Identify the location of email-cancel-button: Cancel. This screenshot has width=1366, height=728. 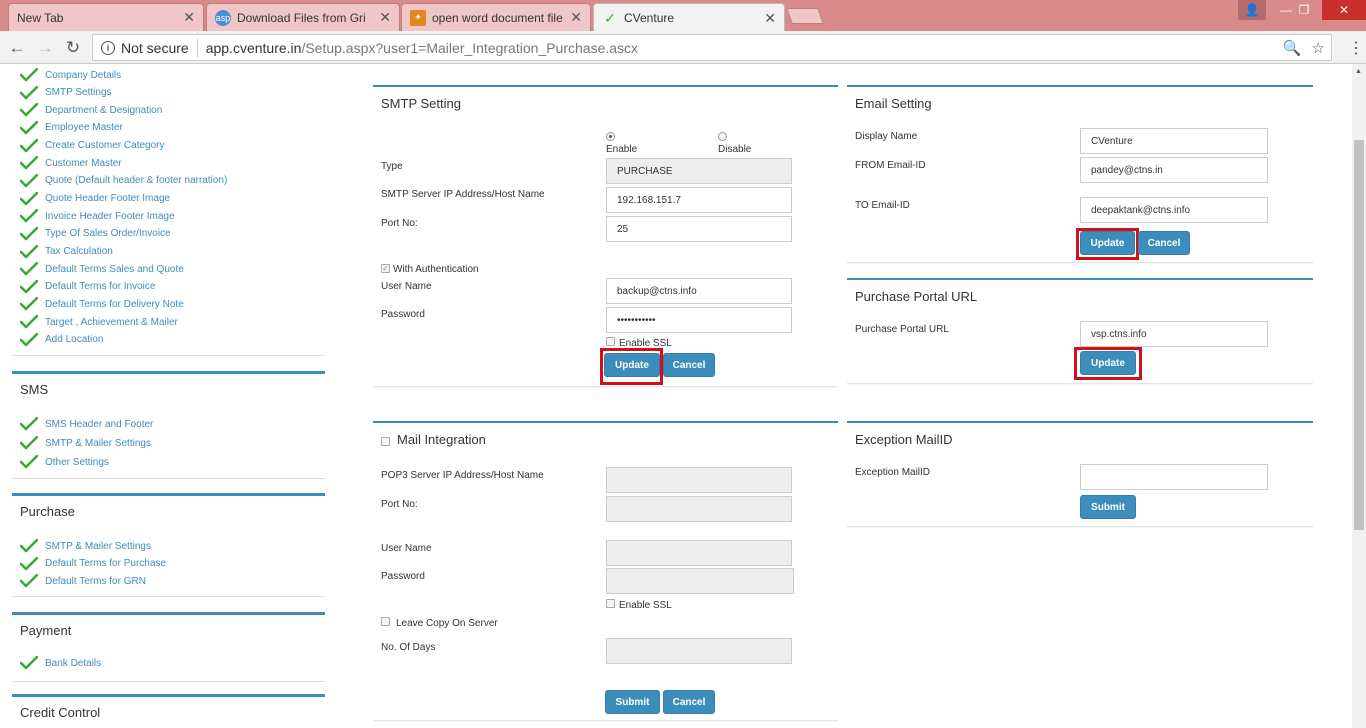
(1164, 243).